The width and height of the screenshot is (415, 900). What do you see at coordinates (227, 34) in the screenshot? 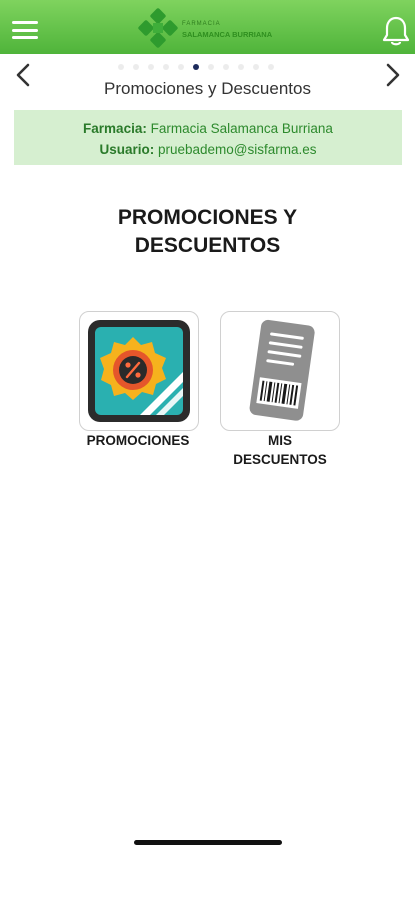
I see `logo-text: SALAMANCA BURRIANA` at bounding box center [227, 34].